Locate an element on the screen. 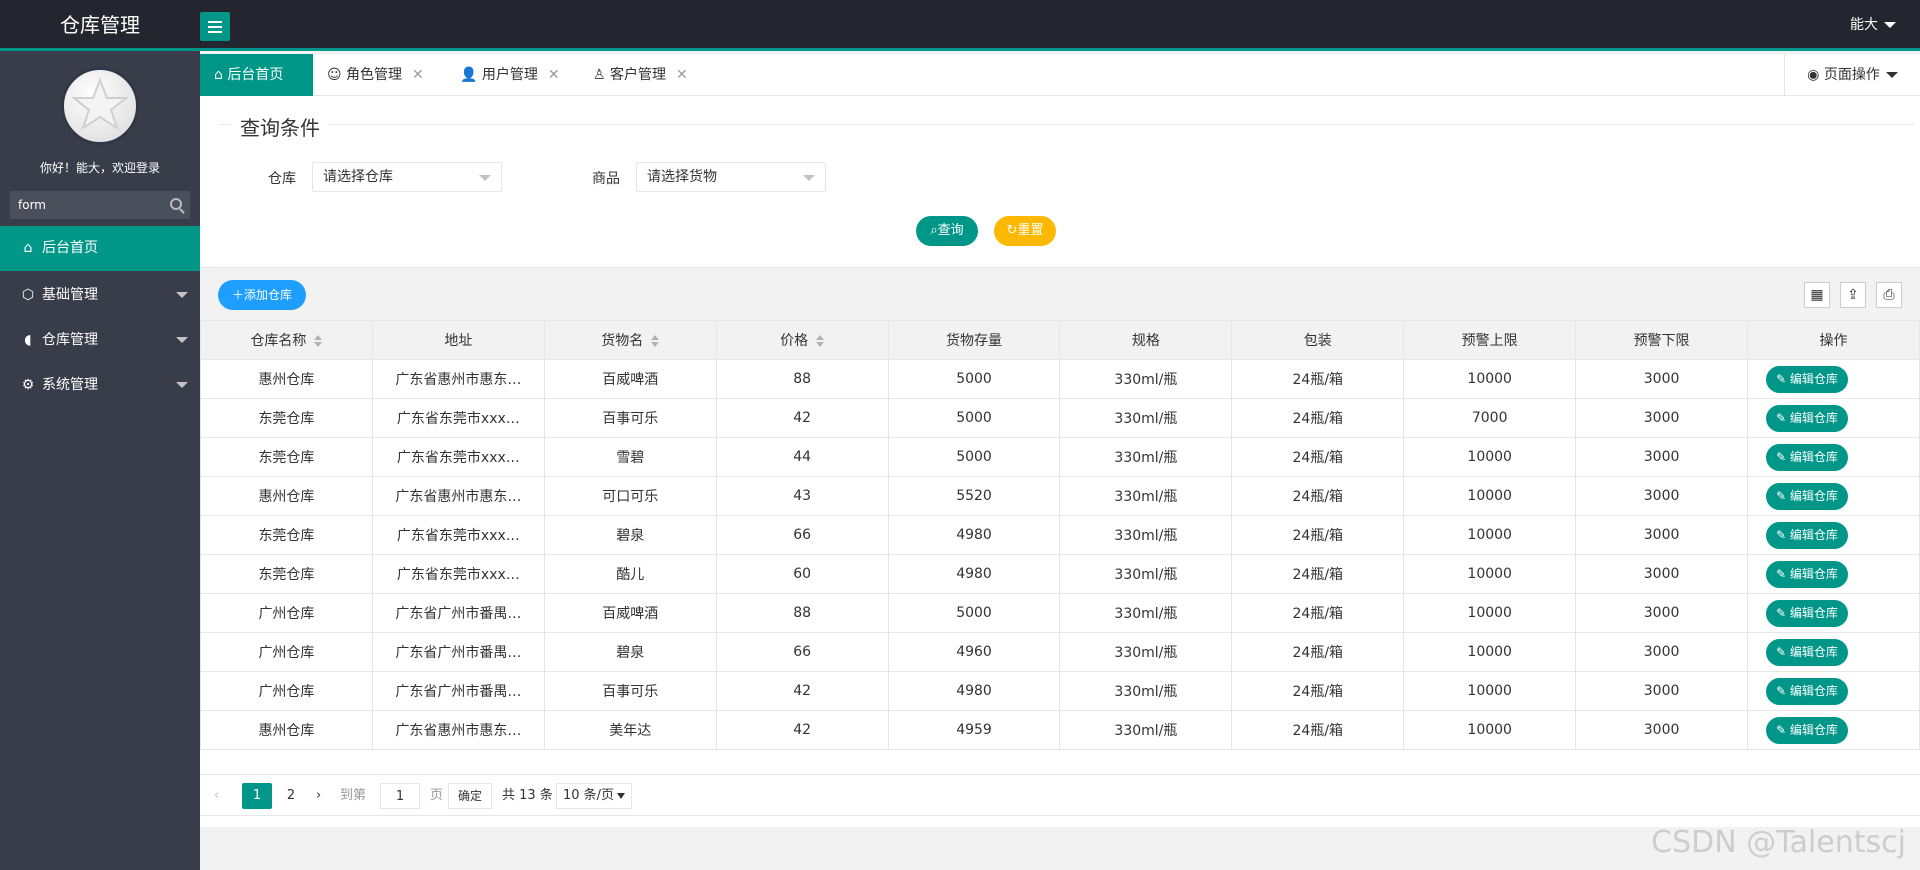 The width and height of the screenshot is (1920, 870). sidebar-item-home: ⌂ 后台首页 is located at coordinates (100, 248).